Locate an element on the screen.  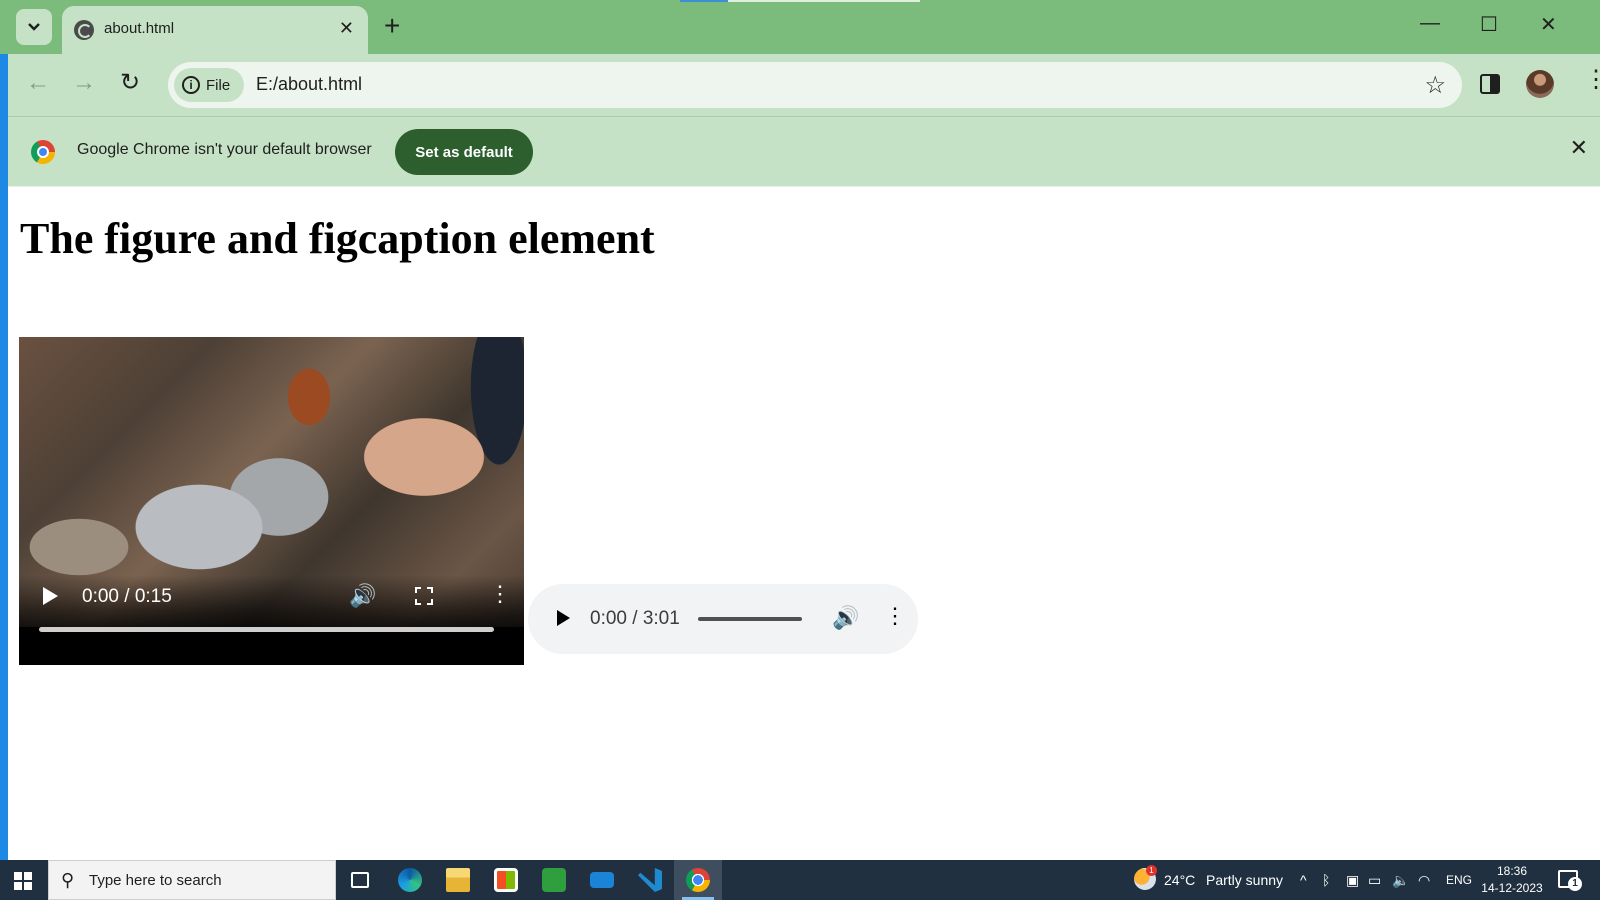
side-panel-icon is located at coordinates (1490, 84).